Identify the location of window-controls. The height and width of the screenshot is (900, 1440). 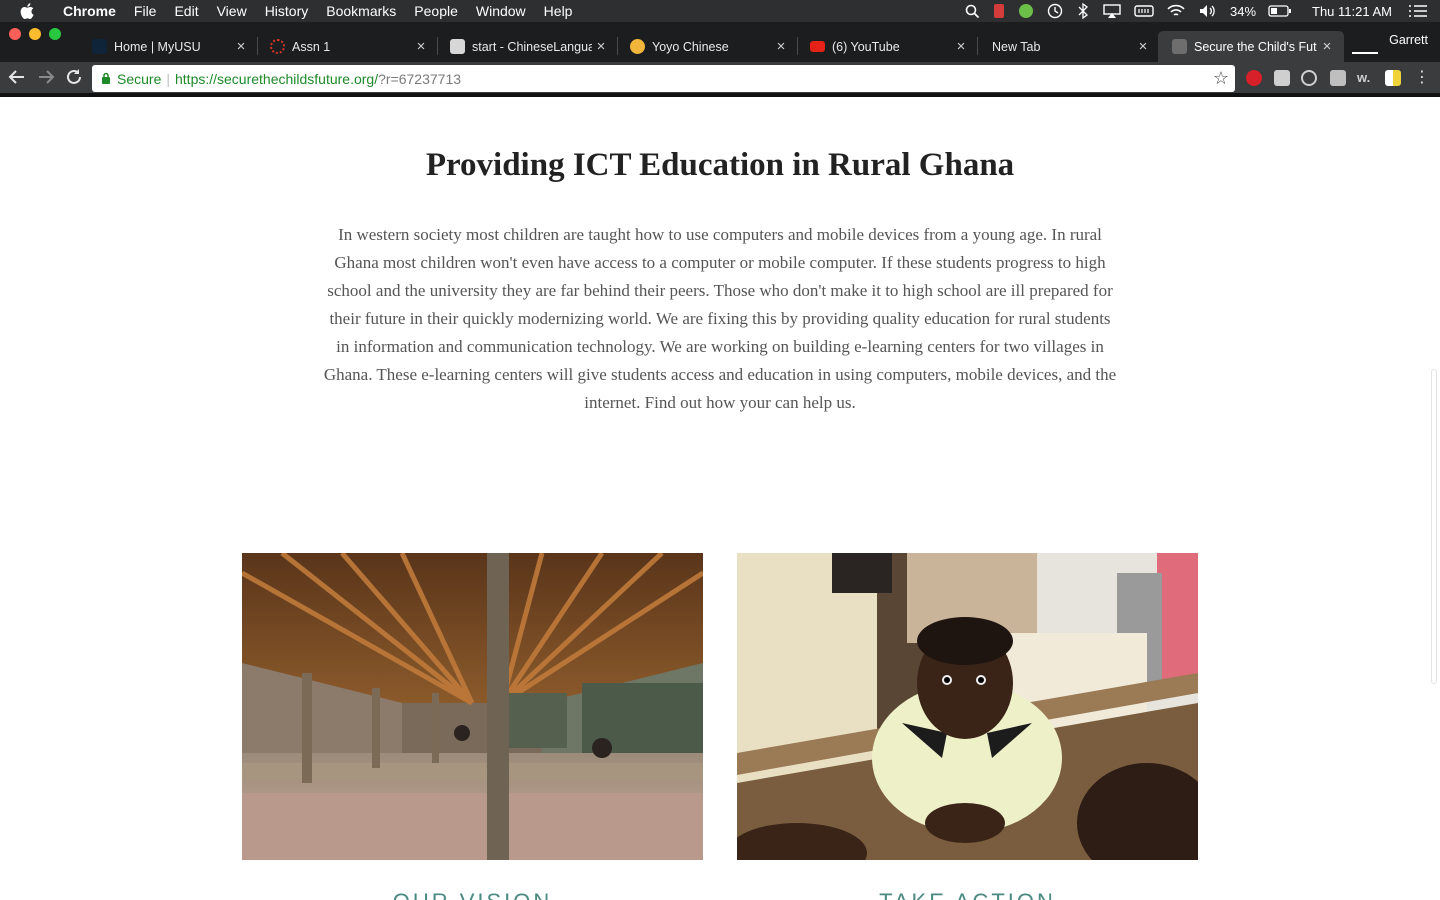
(35, 34).